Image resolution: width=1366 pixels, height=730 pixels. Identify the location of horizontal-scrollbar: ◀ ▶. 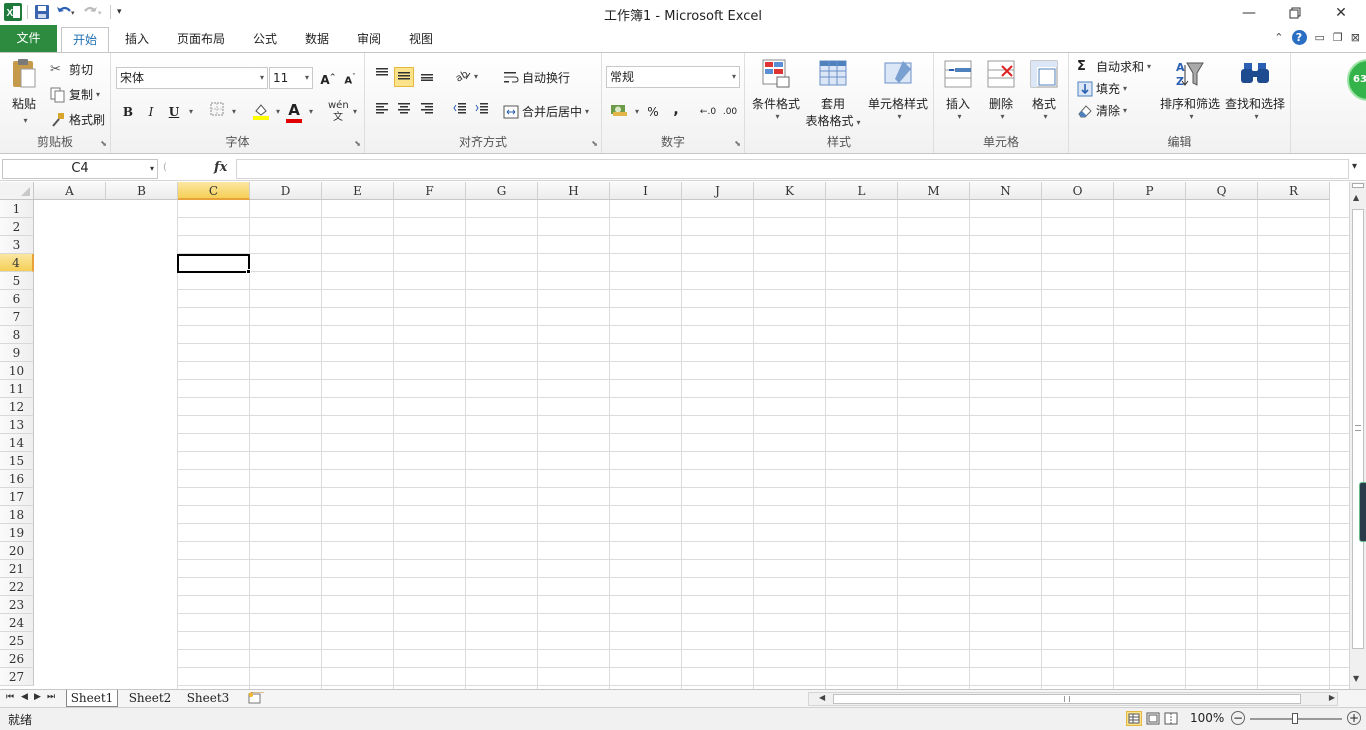
(1073, 699).